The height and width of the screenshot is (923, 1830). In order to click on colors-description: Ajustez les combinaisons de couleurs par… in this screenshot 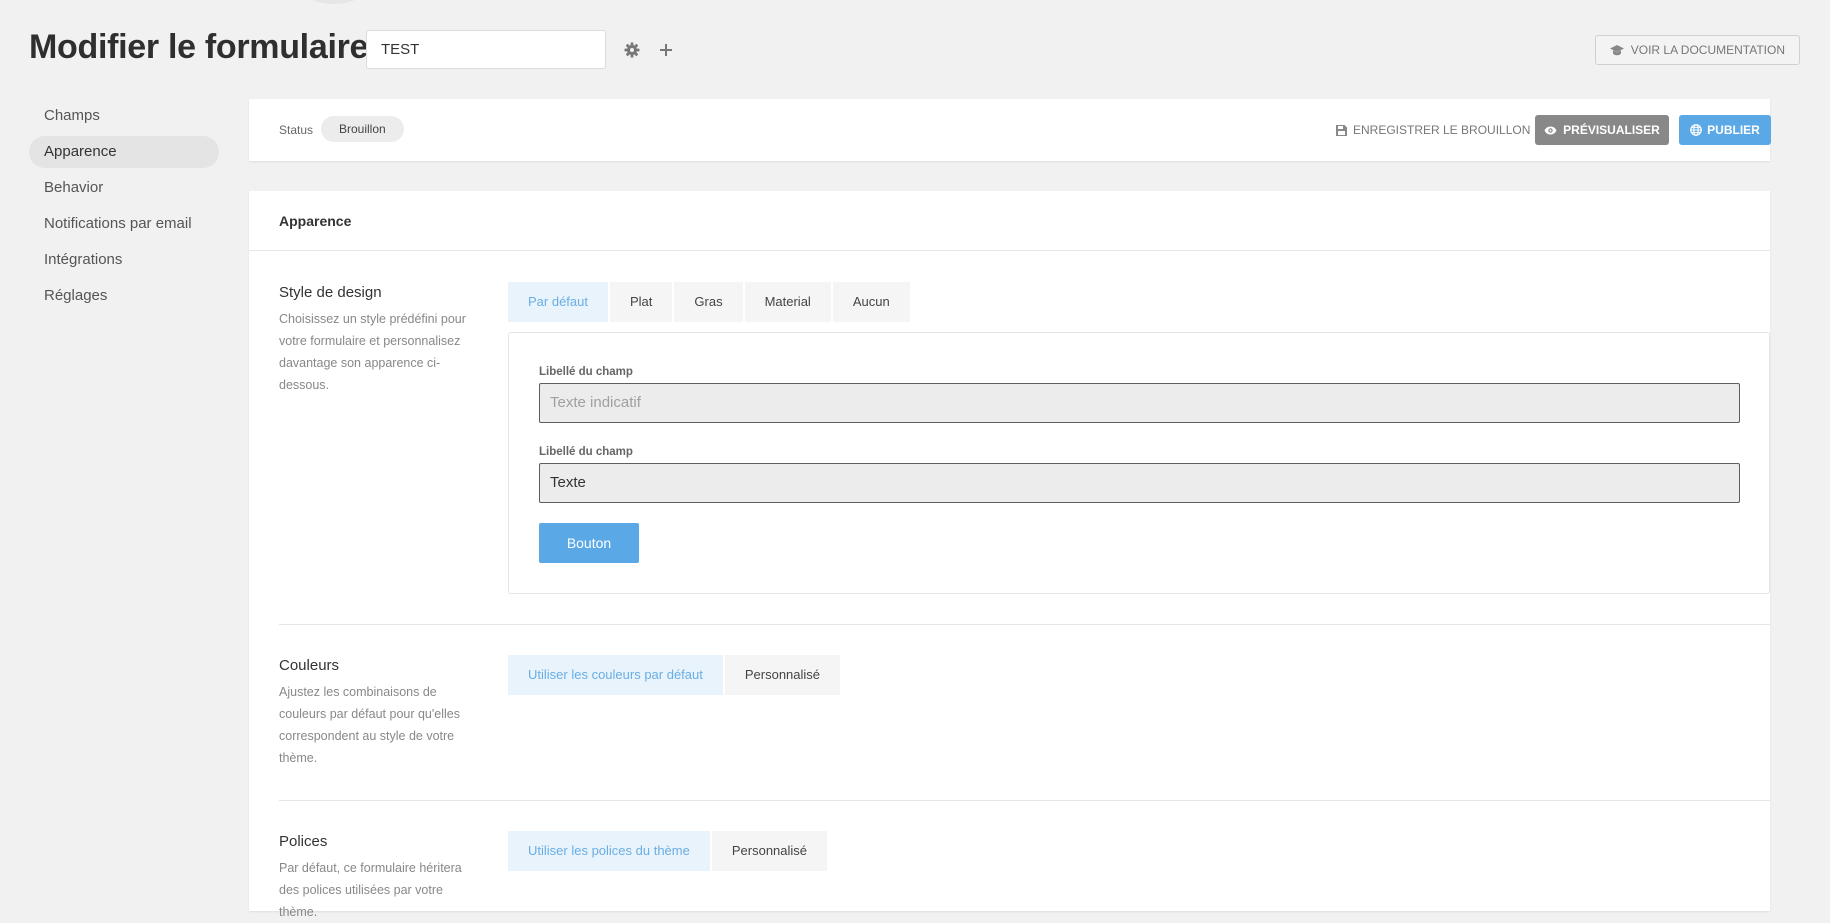, I will do `click(369, 725)`.